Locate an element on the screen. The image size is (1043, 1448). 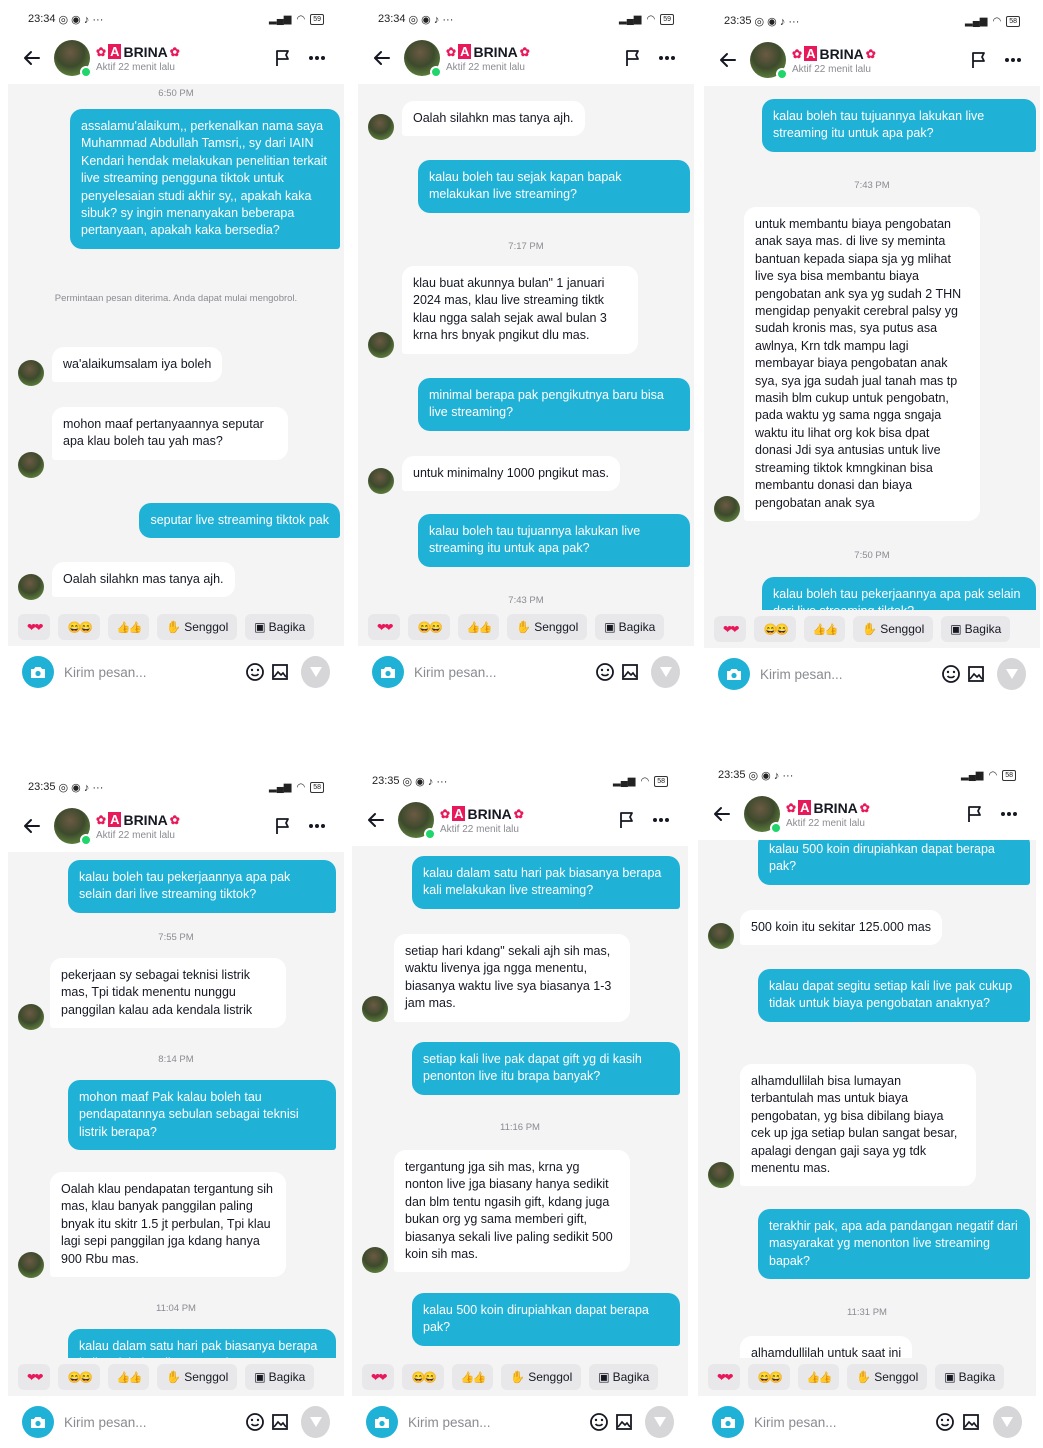
incoming-message: wa'alaikumsalam iya boleh is located at coordinates (137, 365).